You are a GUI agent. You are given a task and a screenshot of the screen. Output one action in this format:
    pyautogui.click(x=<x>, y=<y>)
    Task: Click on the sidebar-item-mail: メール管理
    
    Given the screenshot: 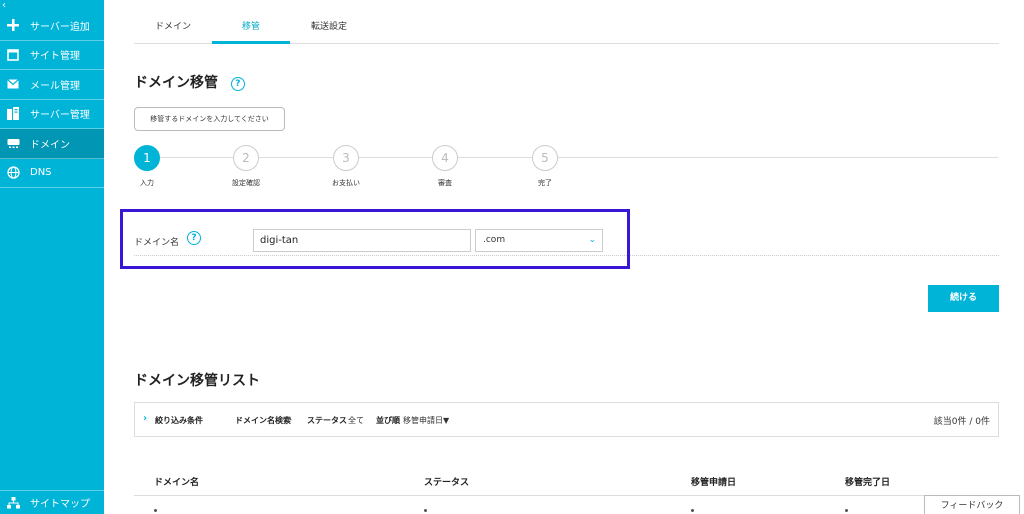 What is the action you would take?
    pyautogui.click(x=52, y=85)
    